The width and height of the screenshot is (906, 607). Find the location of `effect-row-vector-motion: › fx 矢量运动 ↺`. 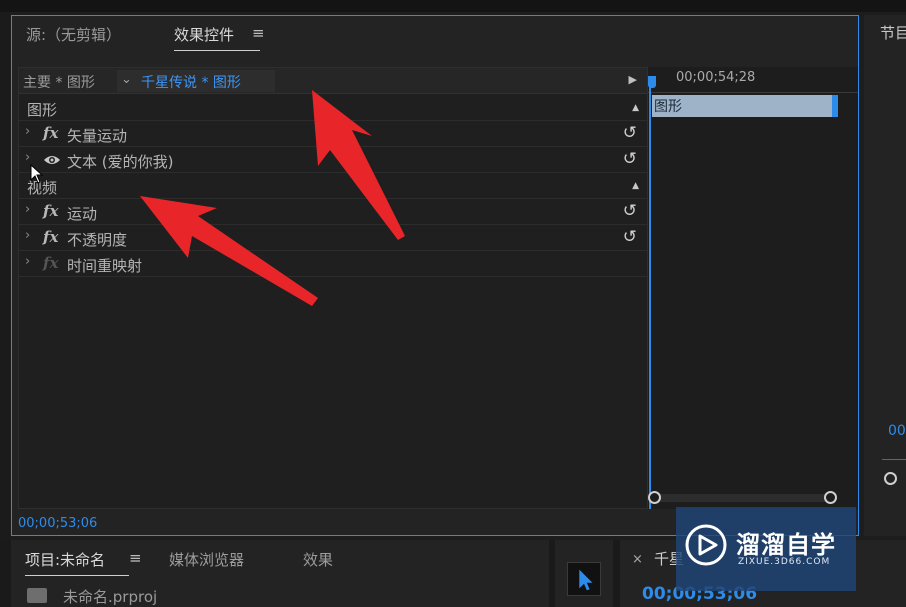

effect-row-vector-motion: › fx 矢量运动 ↺ is located at coordinates (333, 134).